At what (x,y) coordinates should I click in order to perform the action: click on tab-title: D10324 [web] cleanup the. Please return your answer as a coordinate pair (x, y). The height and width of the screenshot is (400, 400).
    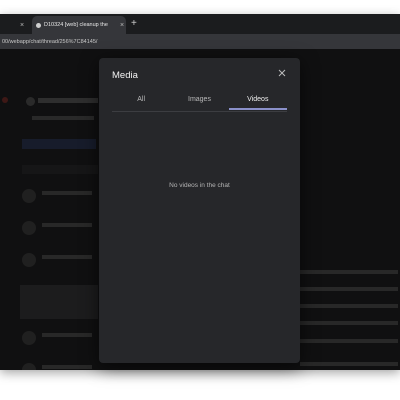
    Looking at the image, I should click on (76, 25).